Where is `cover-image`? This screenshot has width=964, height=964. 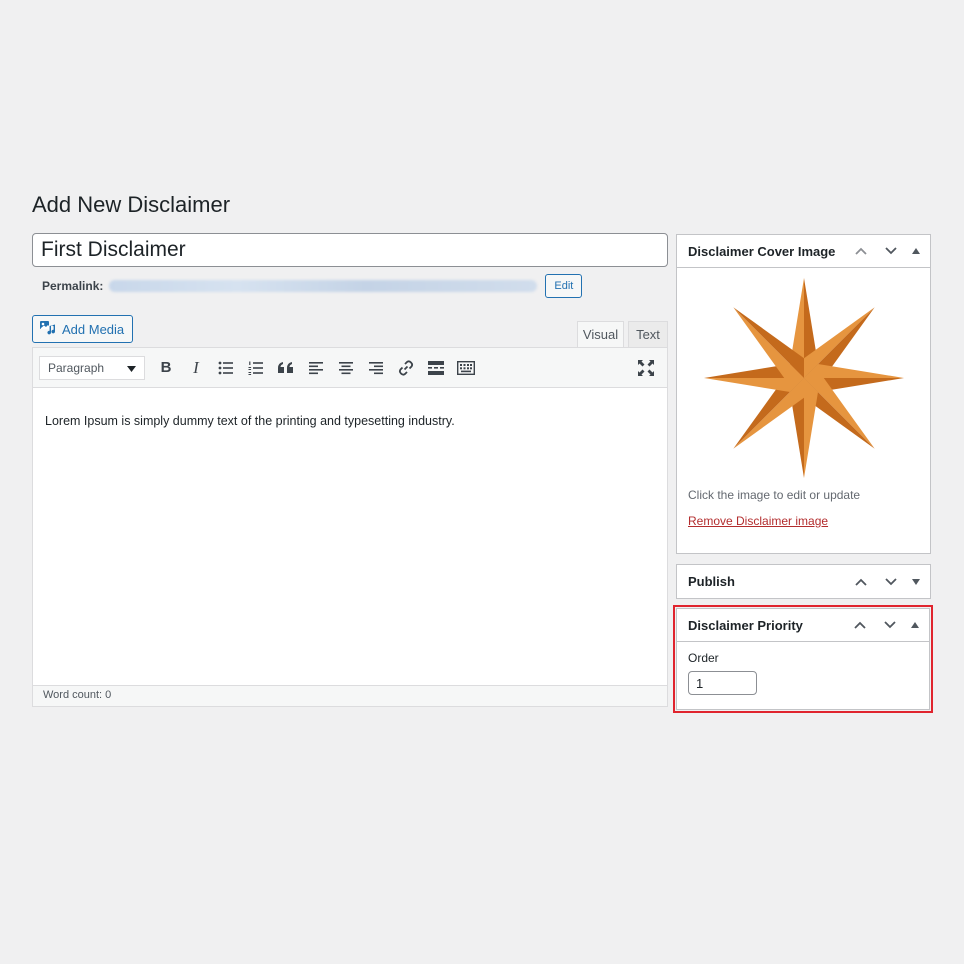 cover-image is located at coordinates (803, 378).